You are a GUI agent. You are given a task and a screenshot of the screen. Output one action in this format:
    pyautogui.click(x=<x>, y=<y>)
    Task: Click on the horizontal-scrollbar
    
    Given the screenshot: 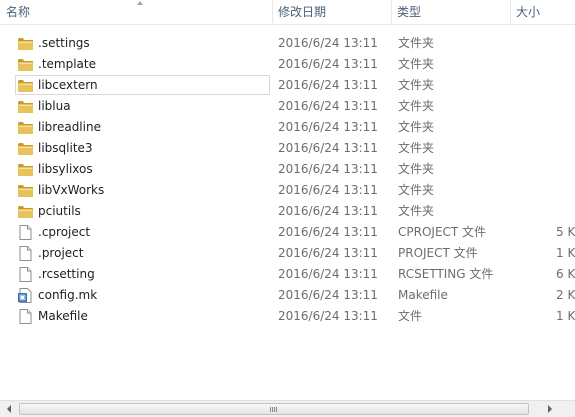 What is the action you would take?
    pyautogui.click(x=287, y=408)
    